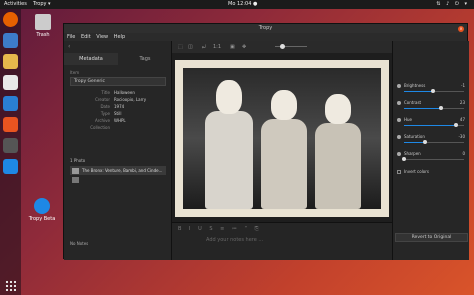 This screenshot has width=474, height=295. I want to click on brightness-slider, so click(434, 91).